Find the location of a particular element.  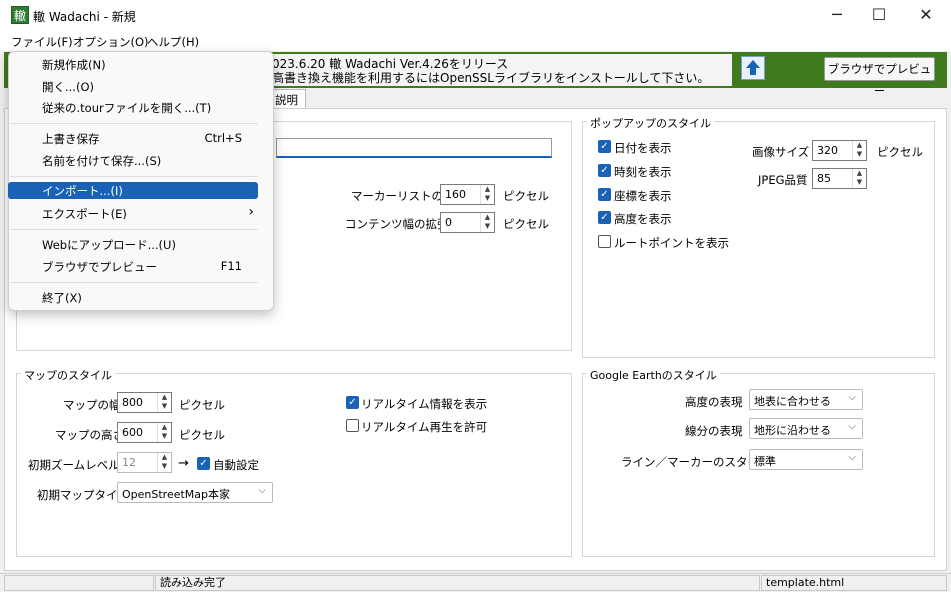

upload-button is located at coordinates (753, 68).